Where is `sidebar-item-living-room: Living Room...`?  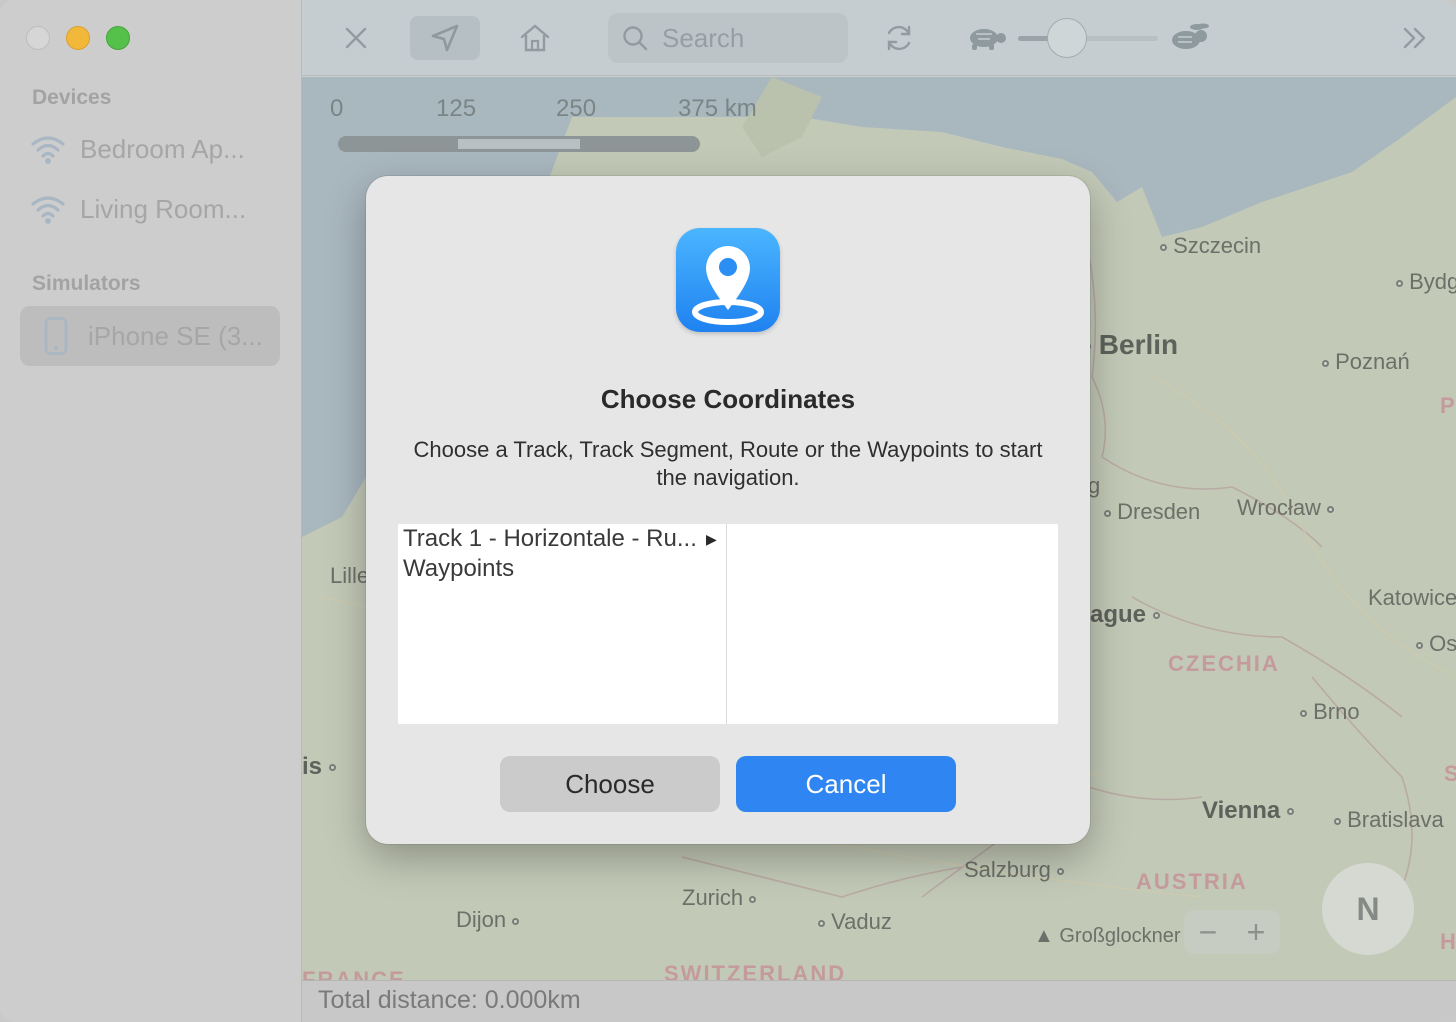 sidebar-item-living-room: Living Room... is located at coordinates (138, 209).